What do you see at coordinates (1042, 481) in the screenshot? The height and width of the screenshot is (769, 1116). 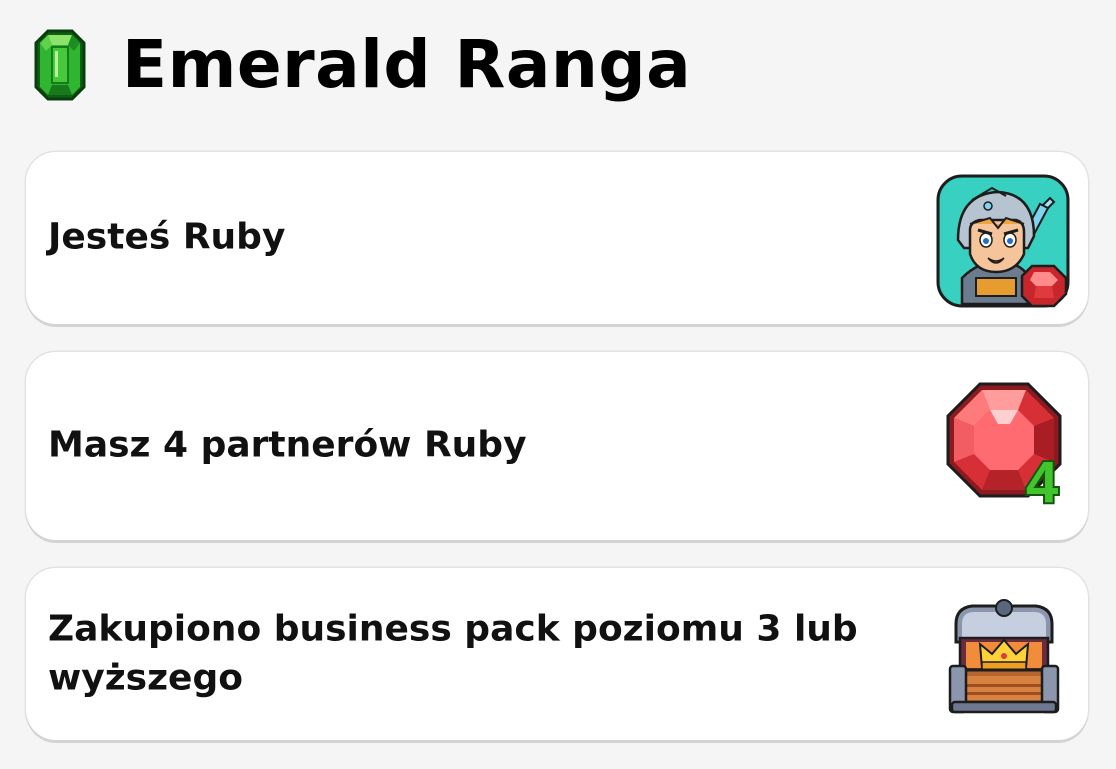 I see `badge-count: 4` at bounding box center [1042, 481].